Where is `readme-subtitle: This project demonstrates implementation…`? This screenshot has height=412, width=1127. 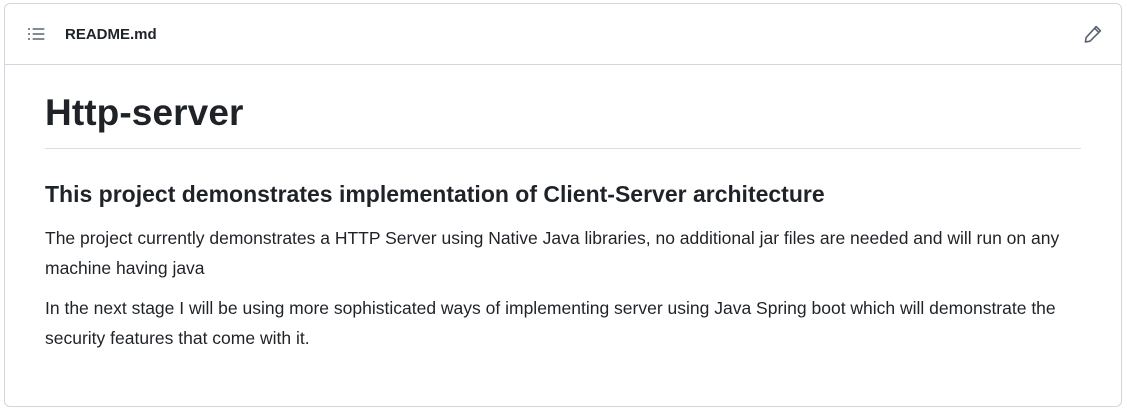 readme-subtitle: This project demonstrates implementation… is located at coordinates (435, 194).